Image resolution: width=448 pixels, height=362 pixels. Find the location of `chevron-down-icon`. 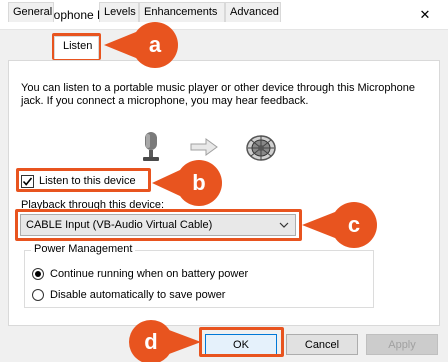

chevron-down-icon is located at coordinates (284, 225).